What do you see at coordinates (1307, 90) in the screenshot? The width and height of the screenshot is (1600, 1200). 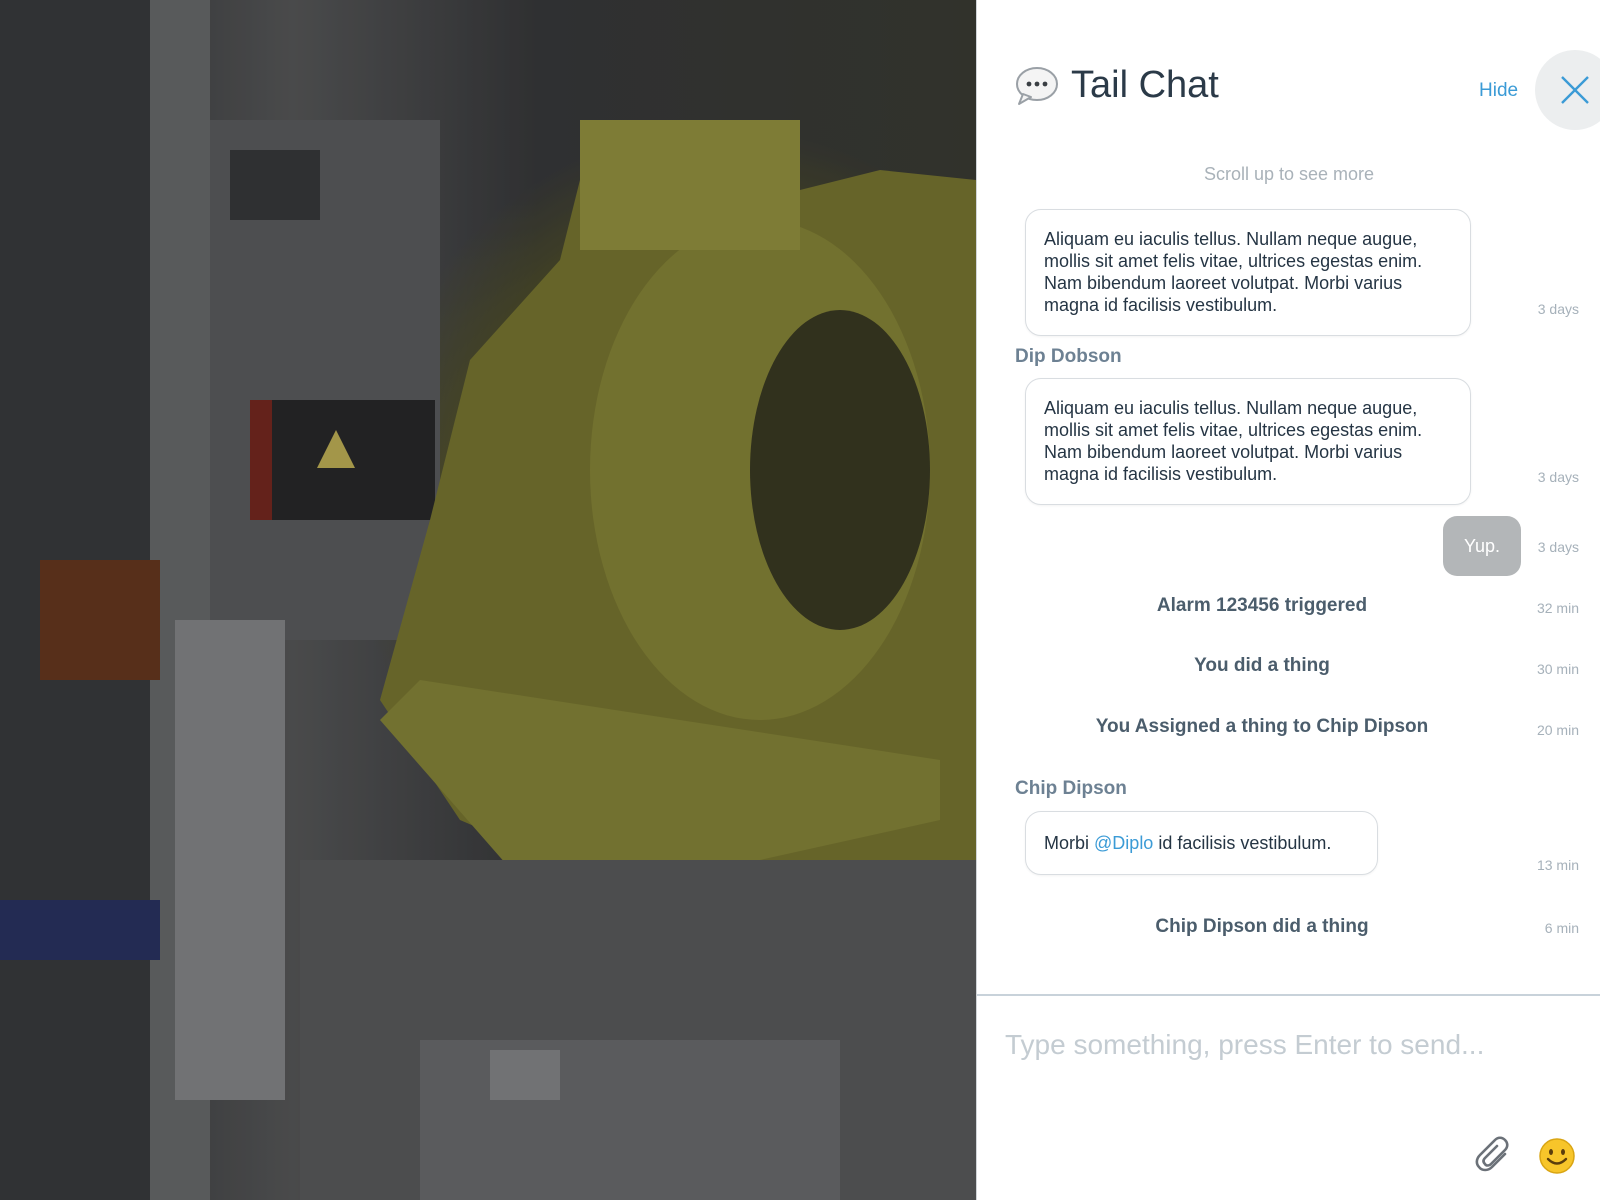 I see `chat-header: Tail Chat Hide` at bounding box center [1307, 90].